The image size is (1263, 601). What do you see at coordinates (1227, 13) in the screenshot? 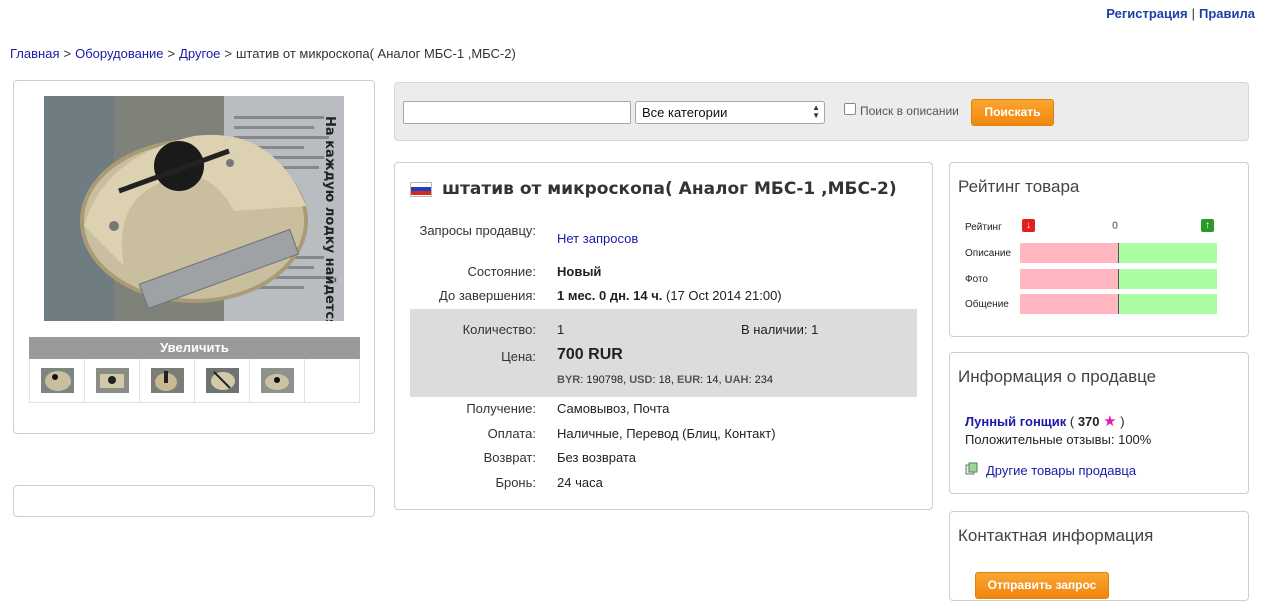
I see `rules-link: Правила` at bounding box center [1227, 13].